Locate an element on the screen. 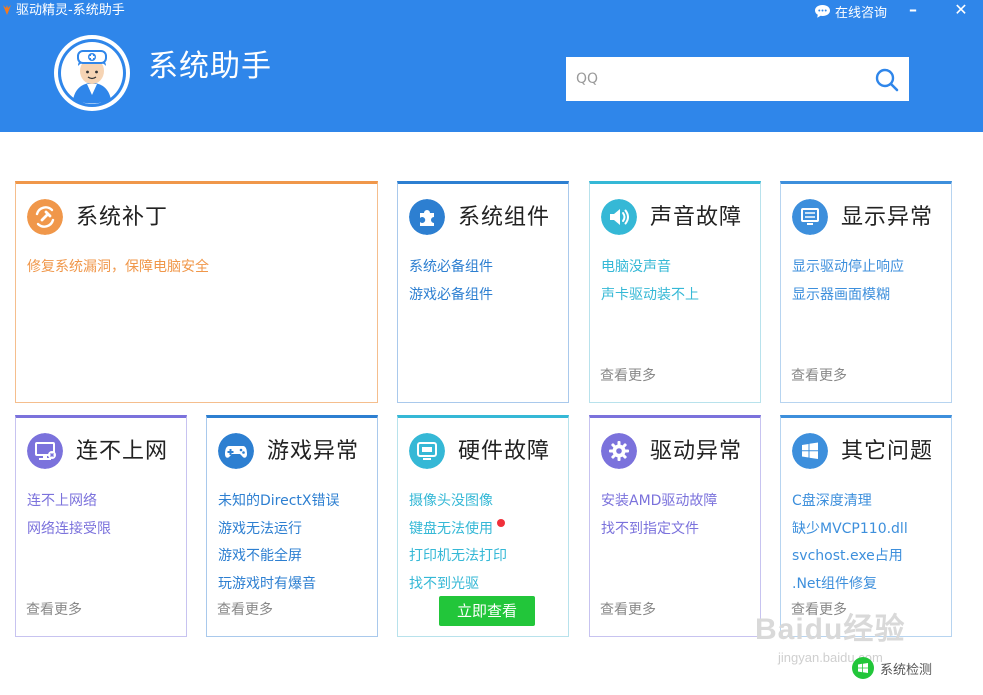 Image resolution: width=983 pixels, height=695 pixels. no-network-link: 连不上网络 is located at coordinates (69, 502).